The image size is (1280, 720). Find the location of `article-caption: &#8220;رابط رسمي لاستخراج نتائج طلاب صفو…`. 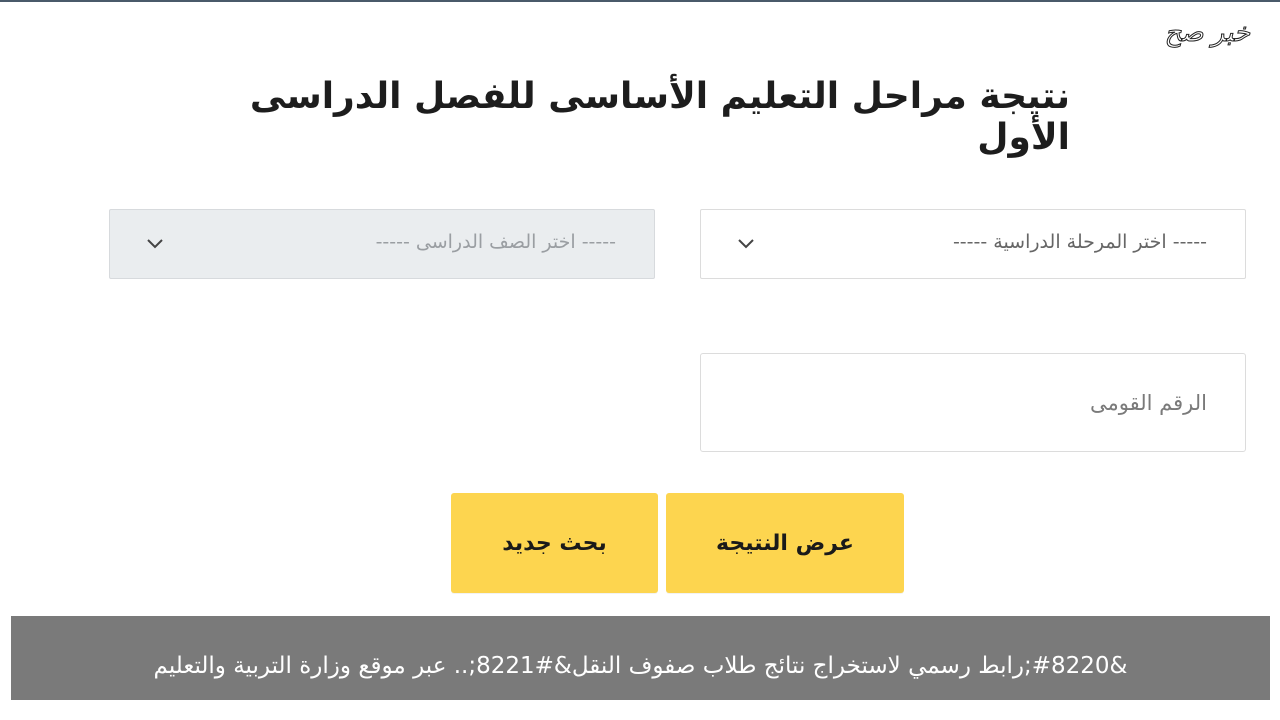

article-caption: &#8220;رابط رسمي لاستخراج نتائج طلاب صفو… is located at coordinates (640, 658).